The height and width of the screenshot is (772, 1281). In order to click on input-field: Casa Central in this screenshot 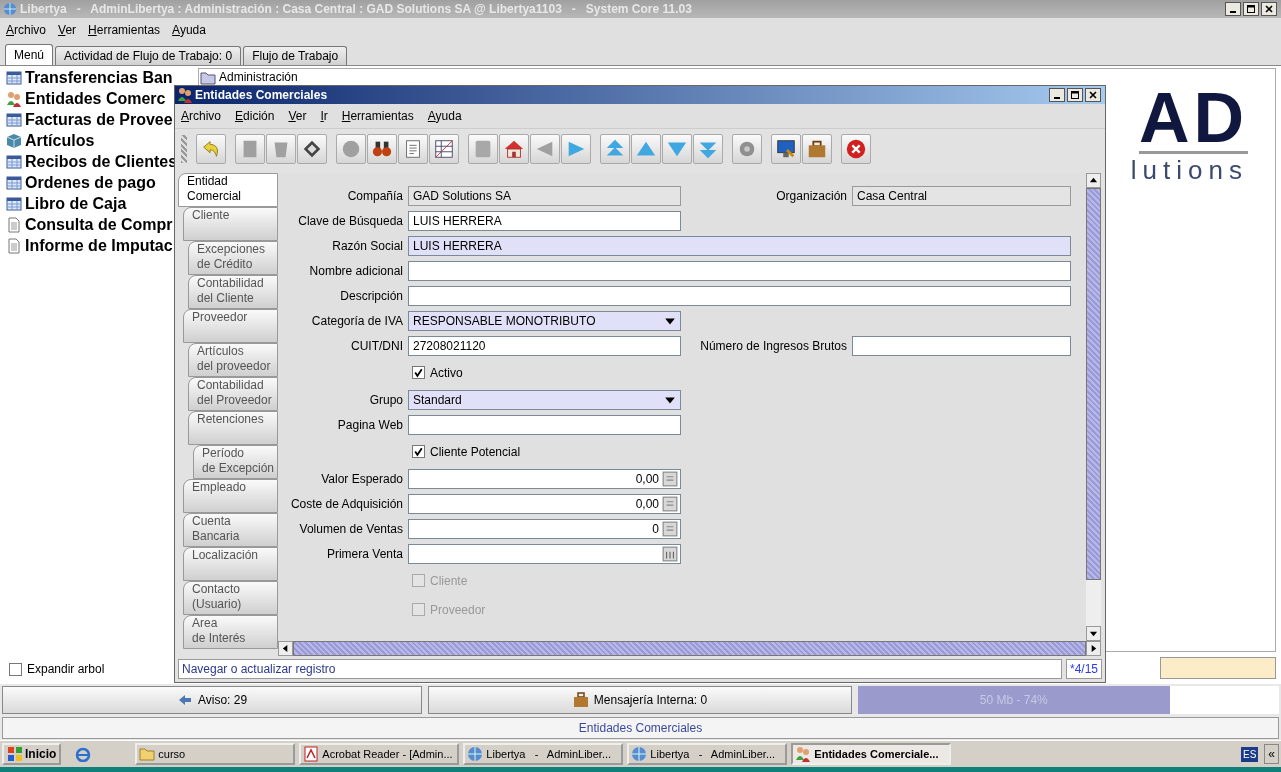, I will do `click(961, 195)`.